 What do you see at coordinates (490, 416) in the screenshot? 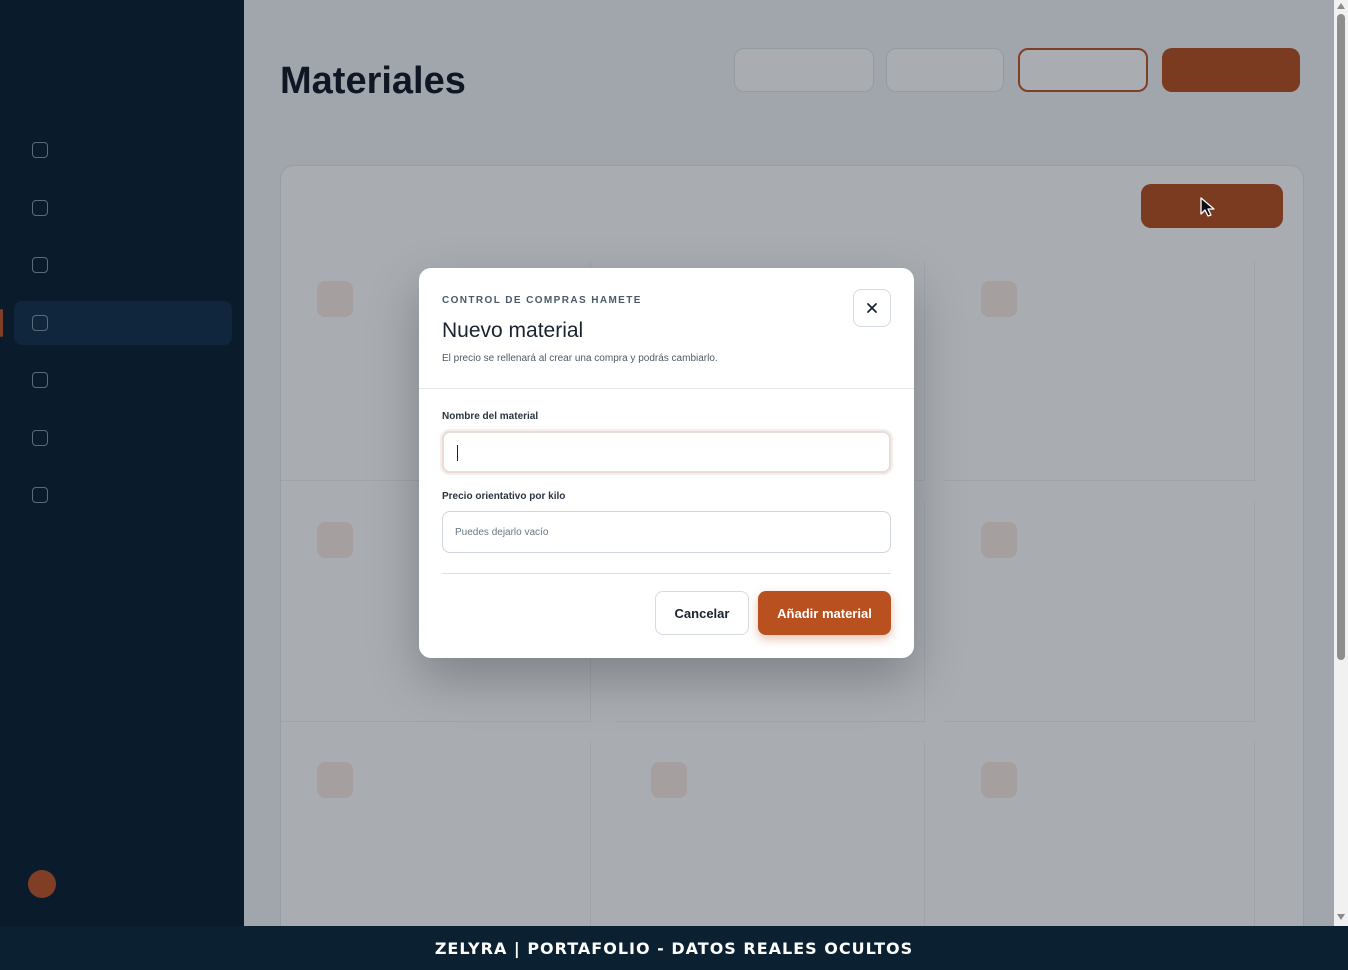
I see `material-name-label: Nombre del material` at bounding box center [490, 416].